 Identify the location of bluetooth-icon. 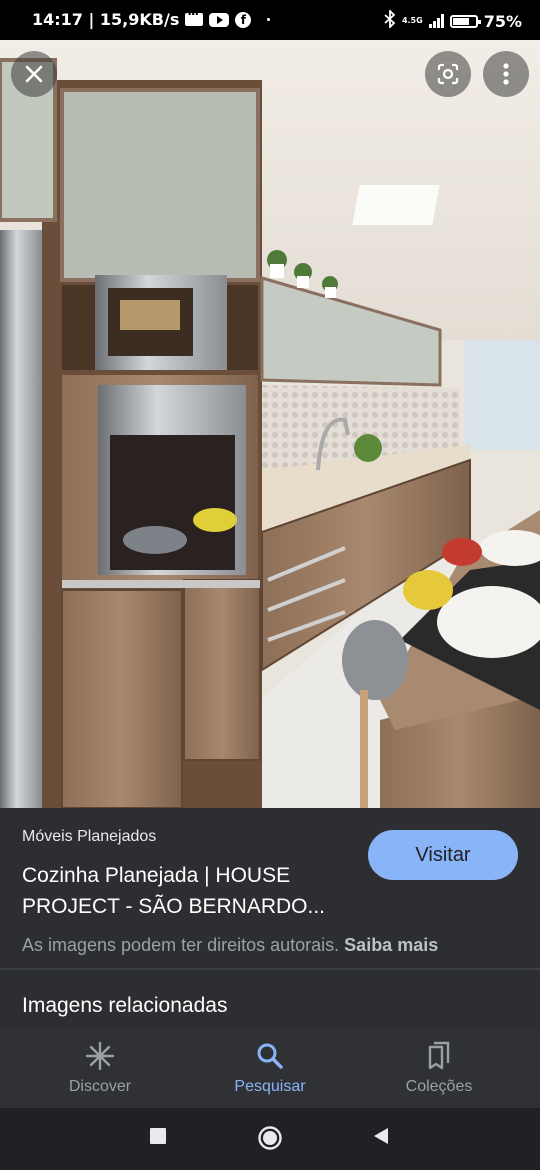
(390, 20).